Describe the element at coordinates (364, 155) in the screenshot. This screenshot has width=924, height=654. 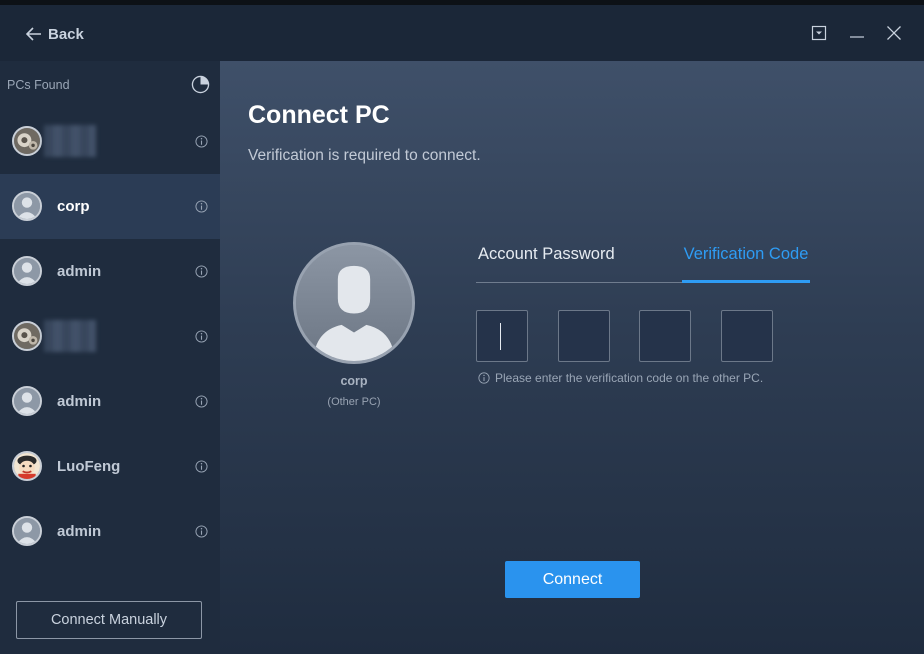
I see `page-subtitle: Verification is required to connect.` at that location.